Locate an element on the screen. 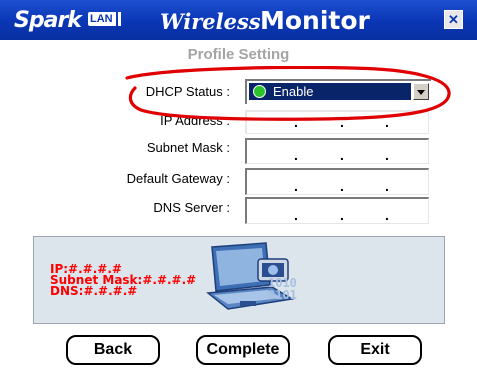 Image resolution: width=477 pixels, height=374 pixels. brand-logo-tag: LAN is located at coordinates (101, 19).